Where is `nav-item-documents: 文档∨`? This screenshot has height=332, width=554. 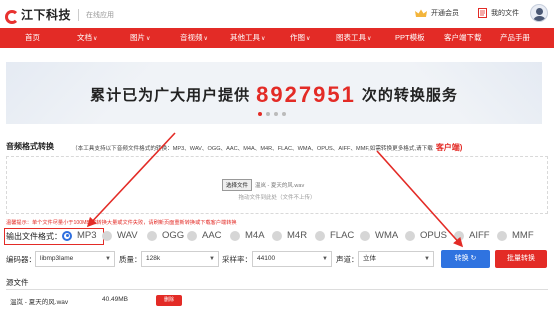
nav-item-documents: 文档∨ is located at coordinates (87, 38).